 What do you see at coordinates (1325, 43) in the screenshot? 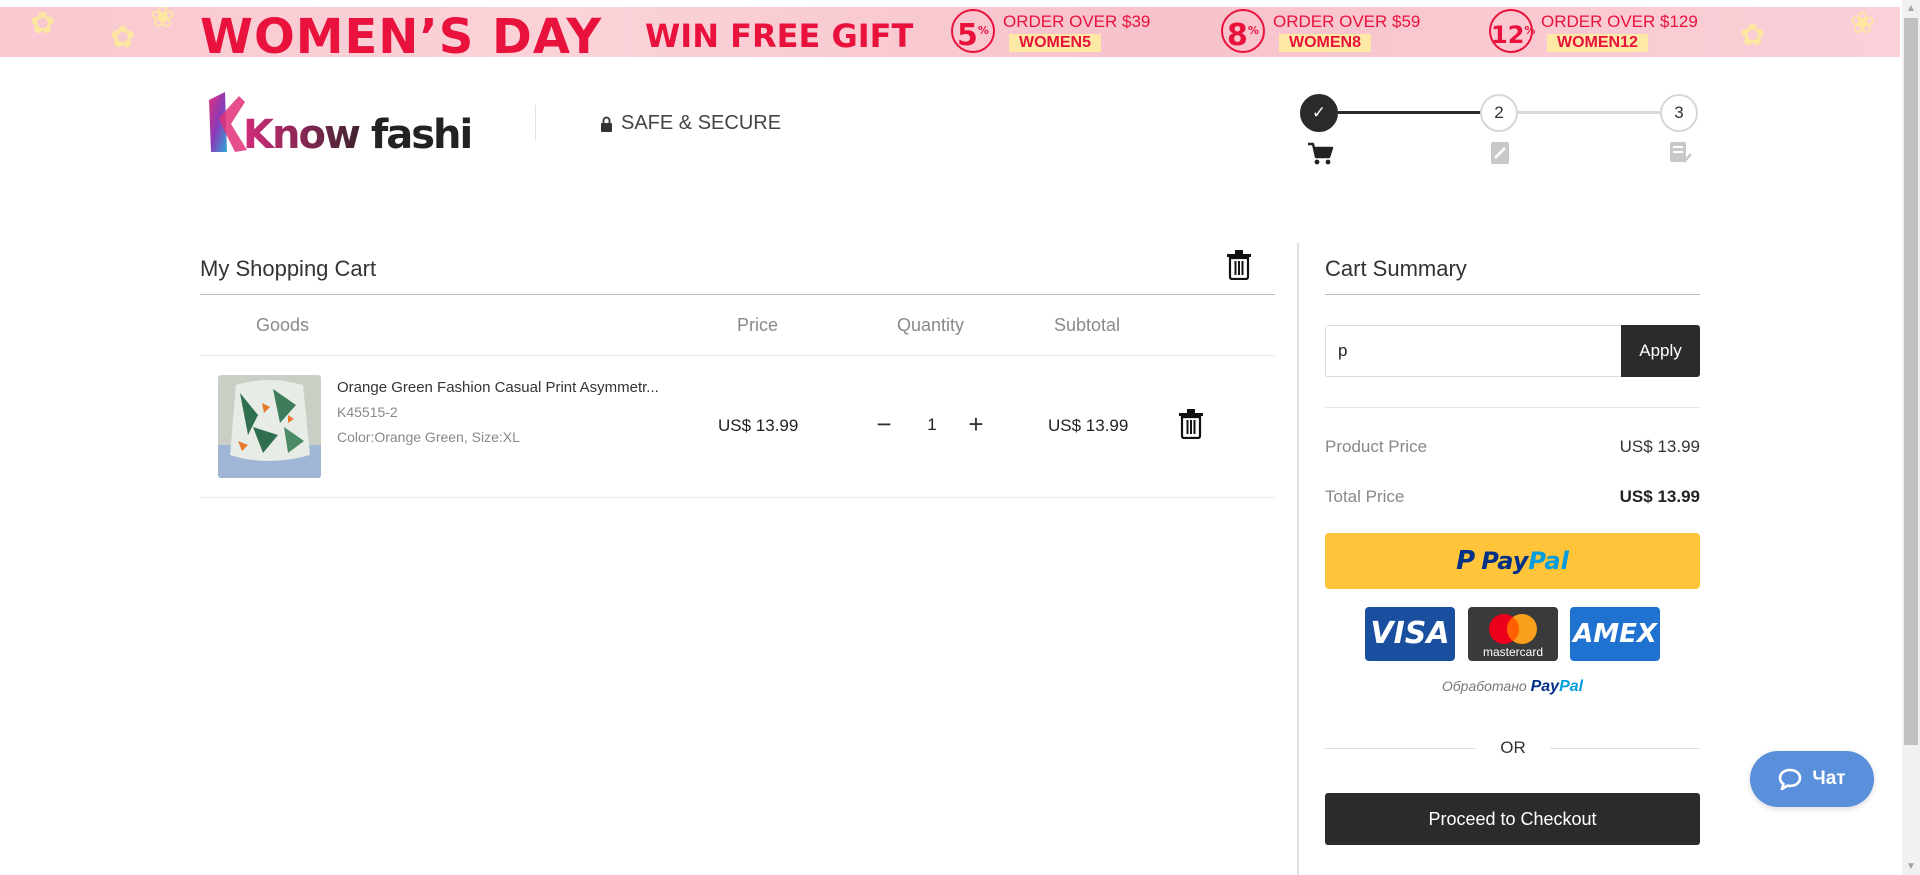
I see `offer-code: WOMEN8` at bounding box center [1325, 43].